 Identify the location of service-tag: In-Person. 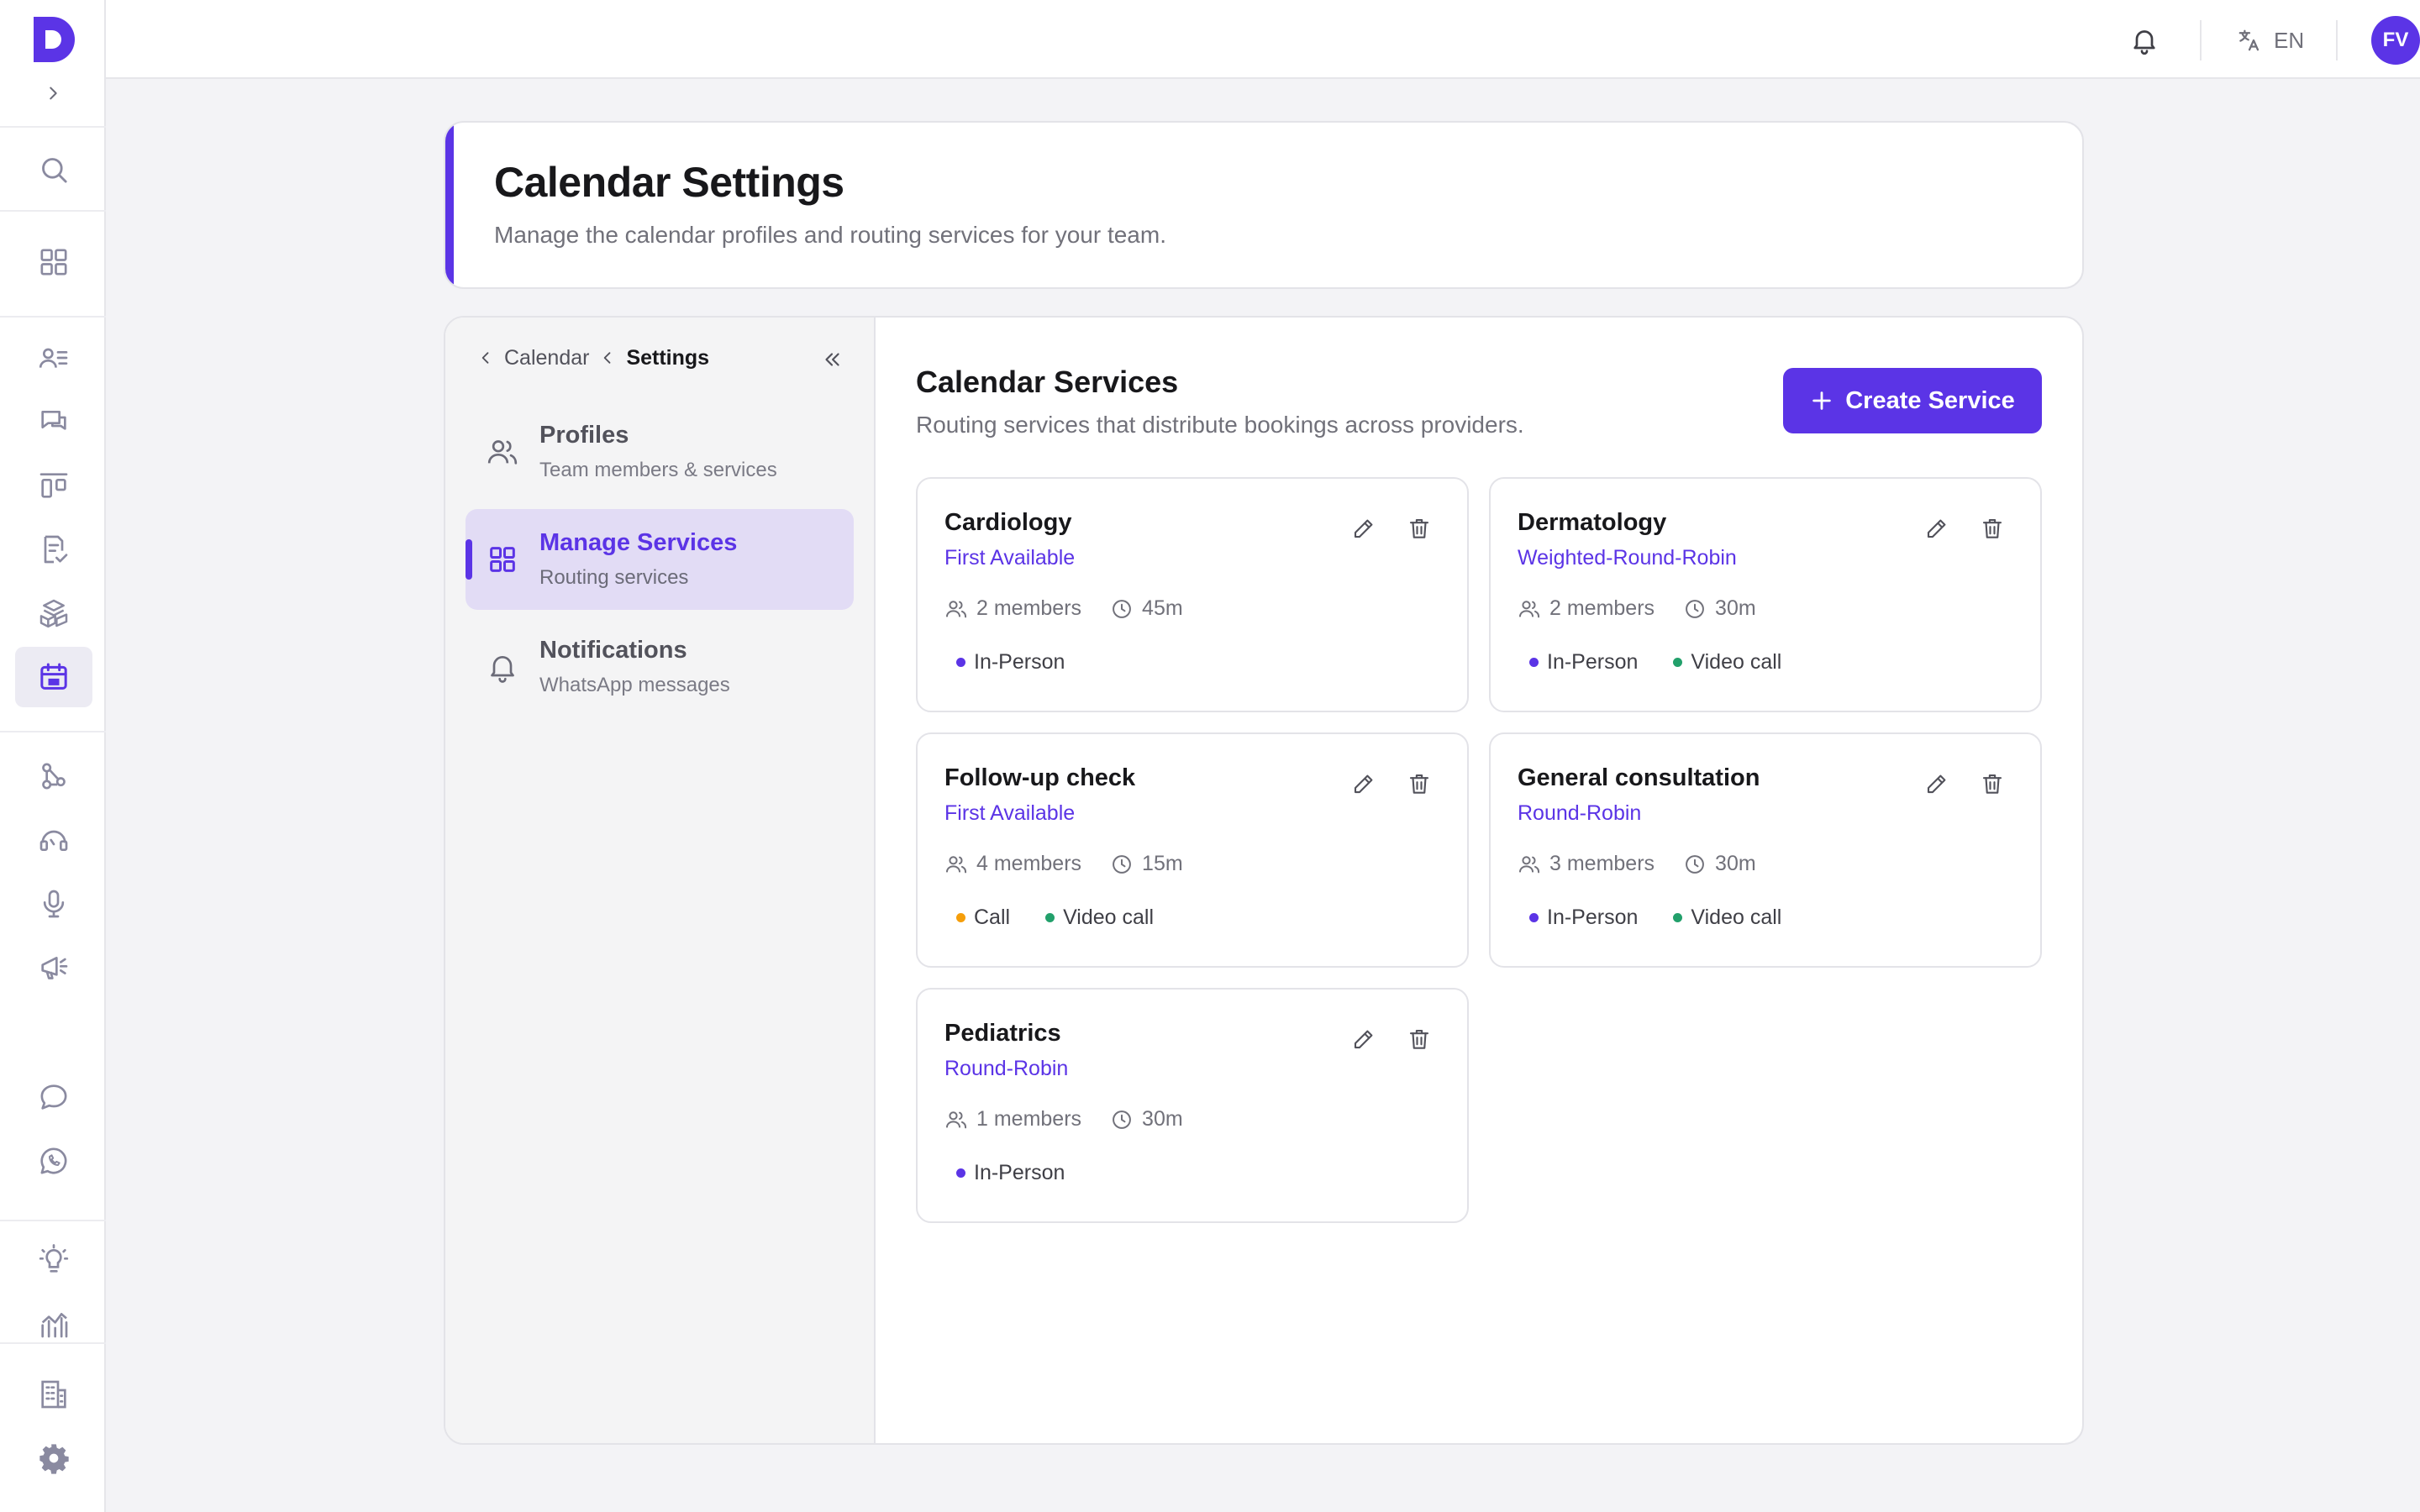
(1584, 662).